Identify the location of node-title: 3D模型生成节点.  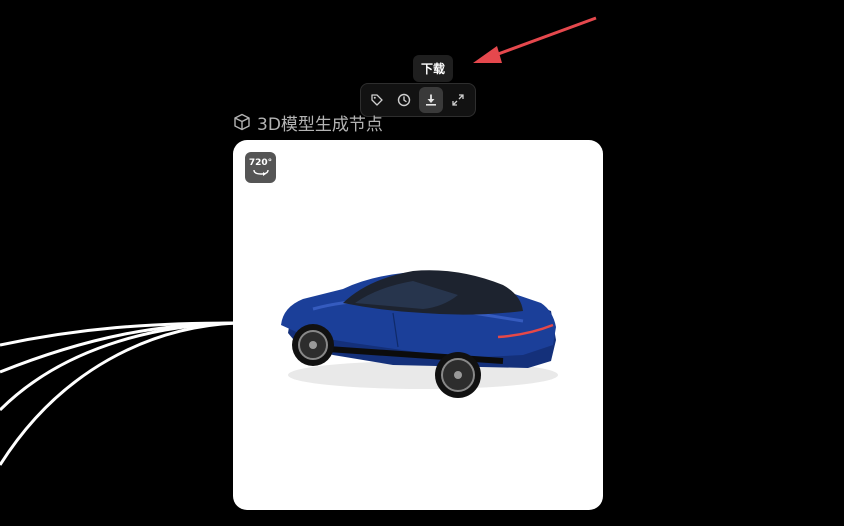
(308, 122).